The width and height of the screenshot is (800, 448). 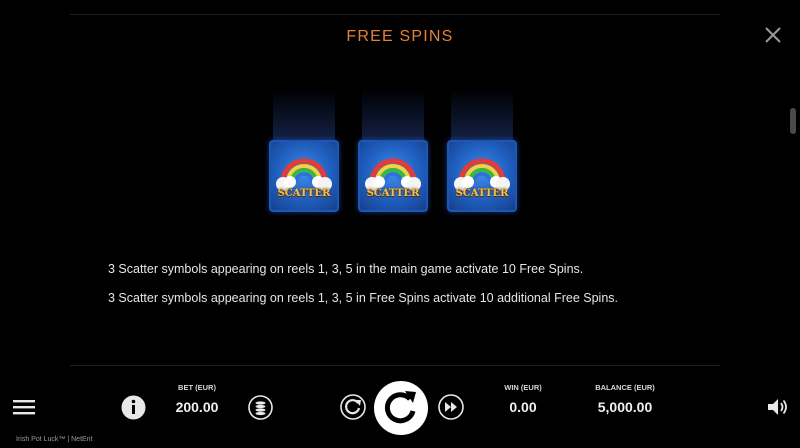 What do you see at coordinates (197, 387) in the screenshot?
I see `bet-label: BET (EUR)` at bounding box center [197, 387].